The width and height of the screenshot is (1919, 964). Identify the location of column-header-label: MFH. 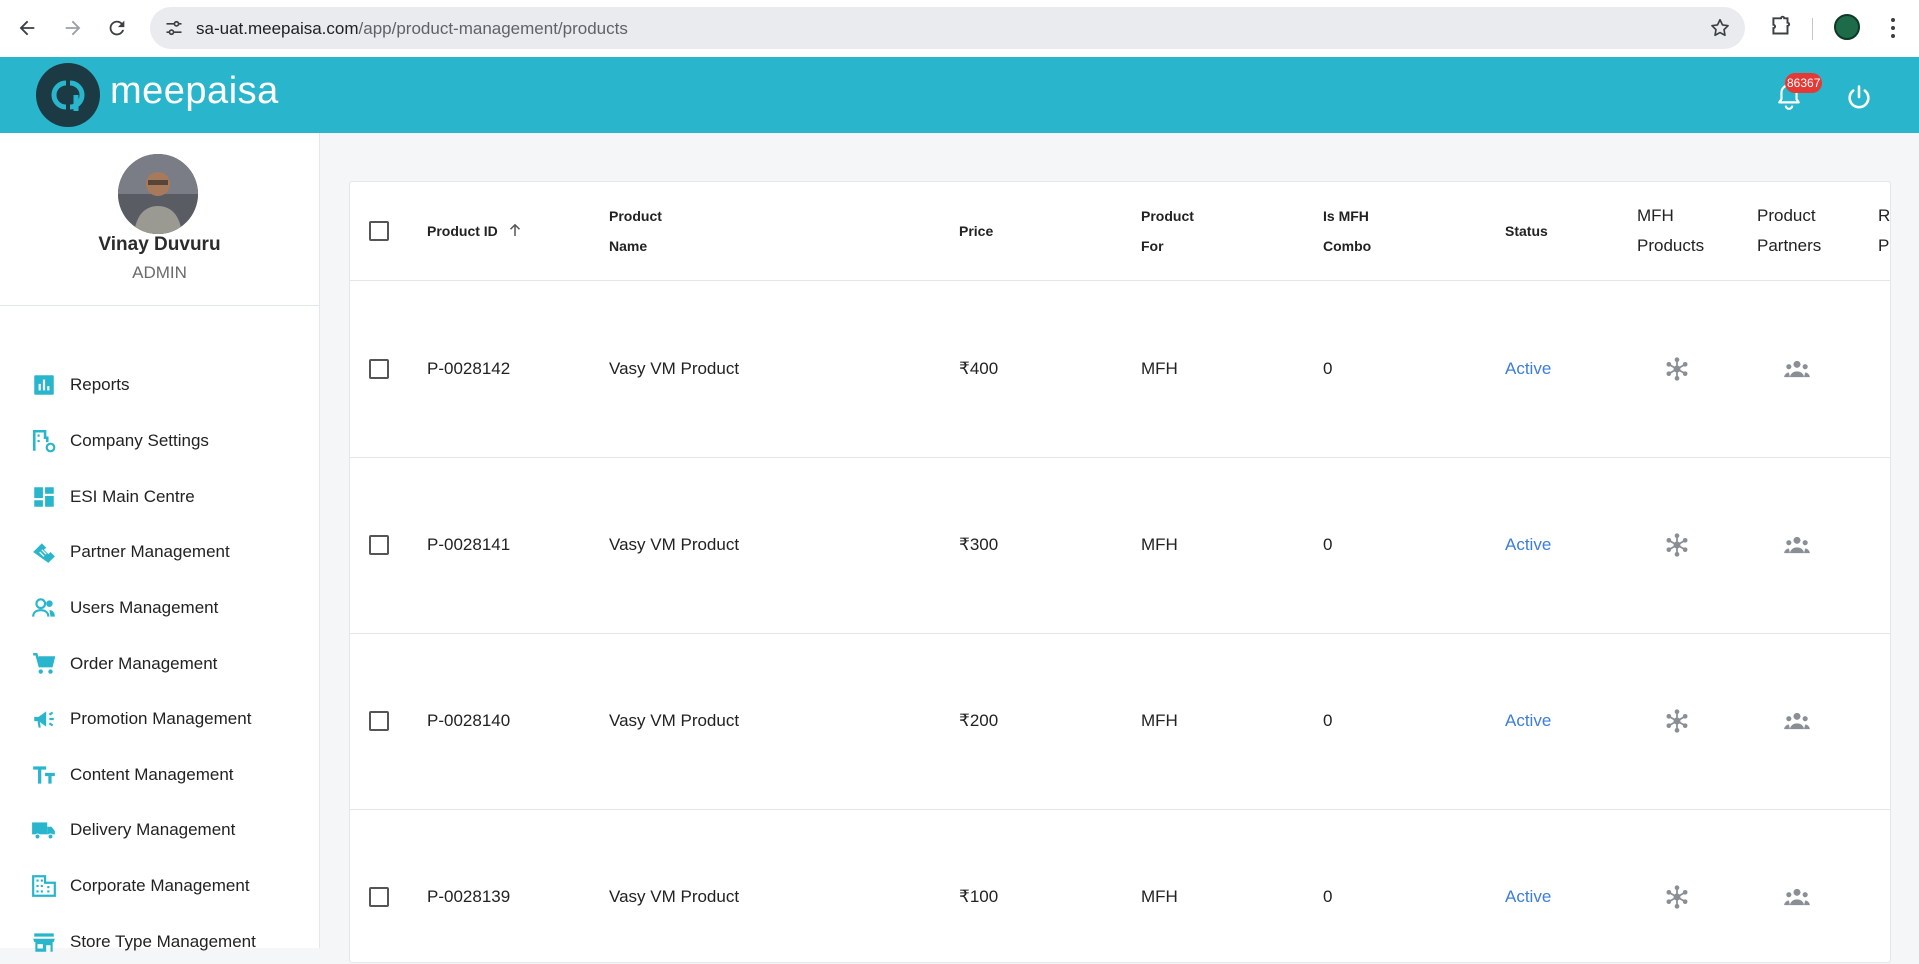
(1655, 215).